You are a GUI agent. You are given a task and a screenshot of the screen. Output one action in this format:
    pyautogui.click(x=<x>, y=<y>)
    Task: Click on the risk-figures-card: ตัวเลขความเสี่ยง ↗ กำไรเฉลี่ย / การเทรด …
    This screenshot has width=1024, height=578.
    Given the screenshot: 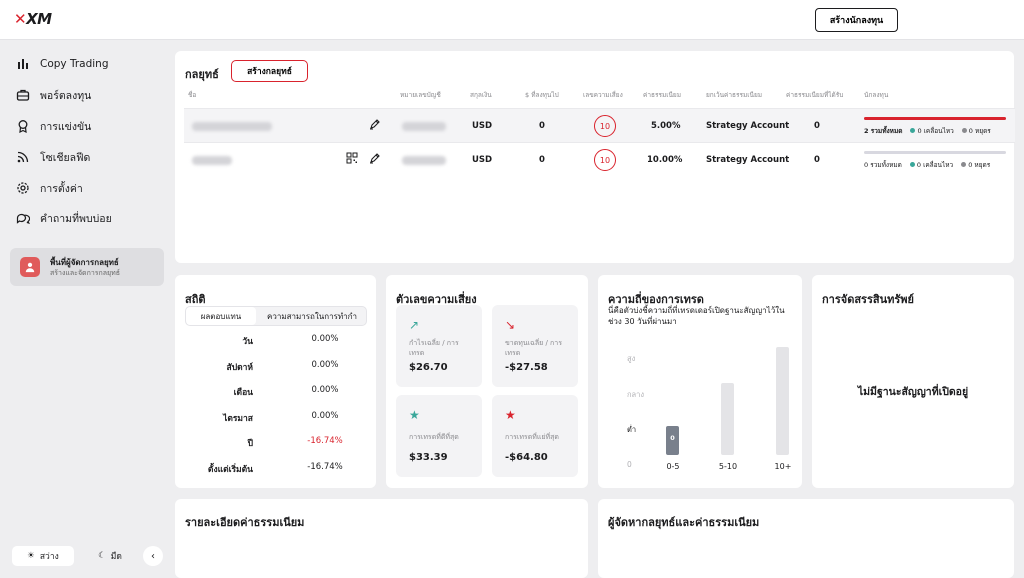 What is the action you would take?
    pyautogui.click(x=487, y=381)
    